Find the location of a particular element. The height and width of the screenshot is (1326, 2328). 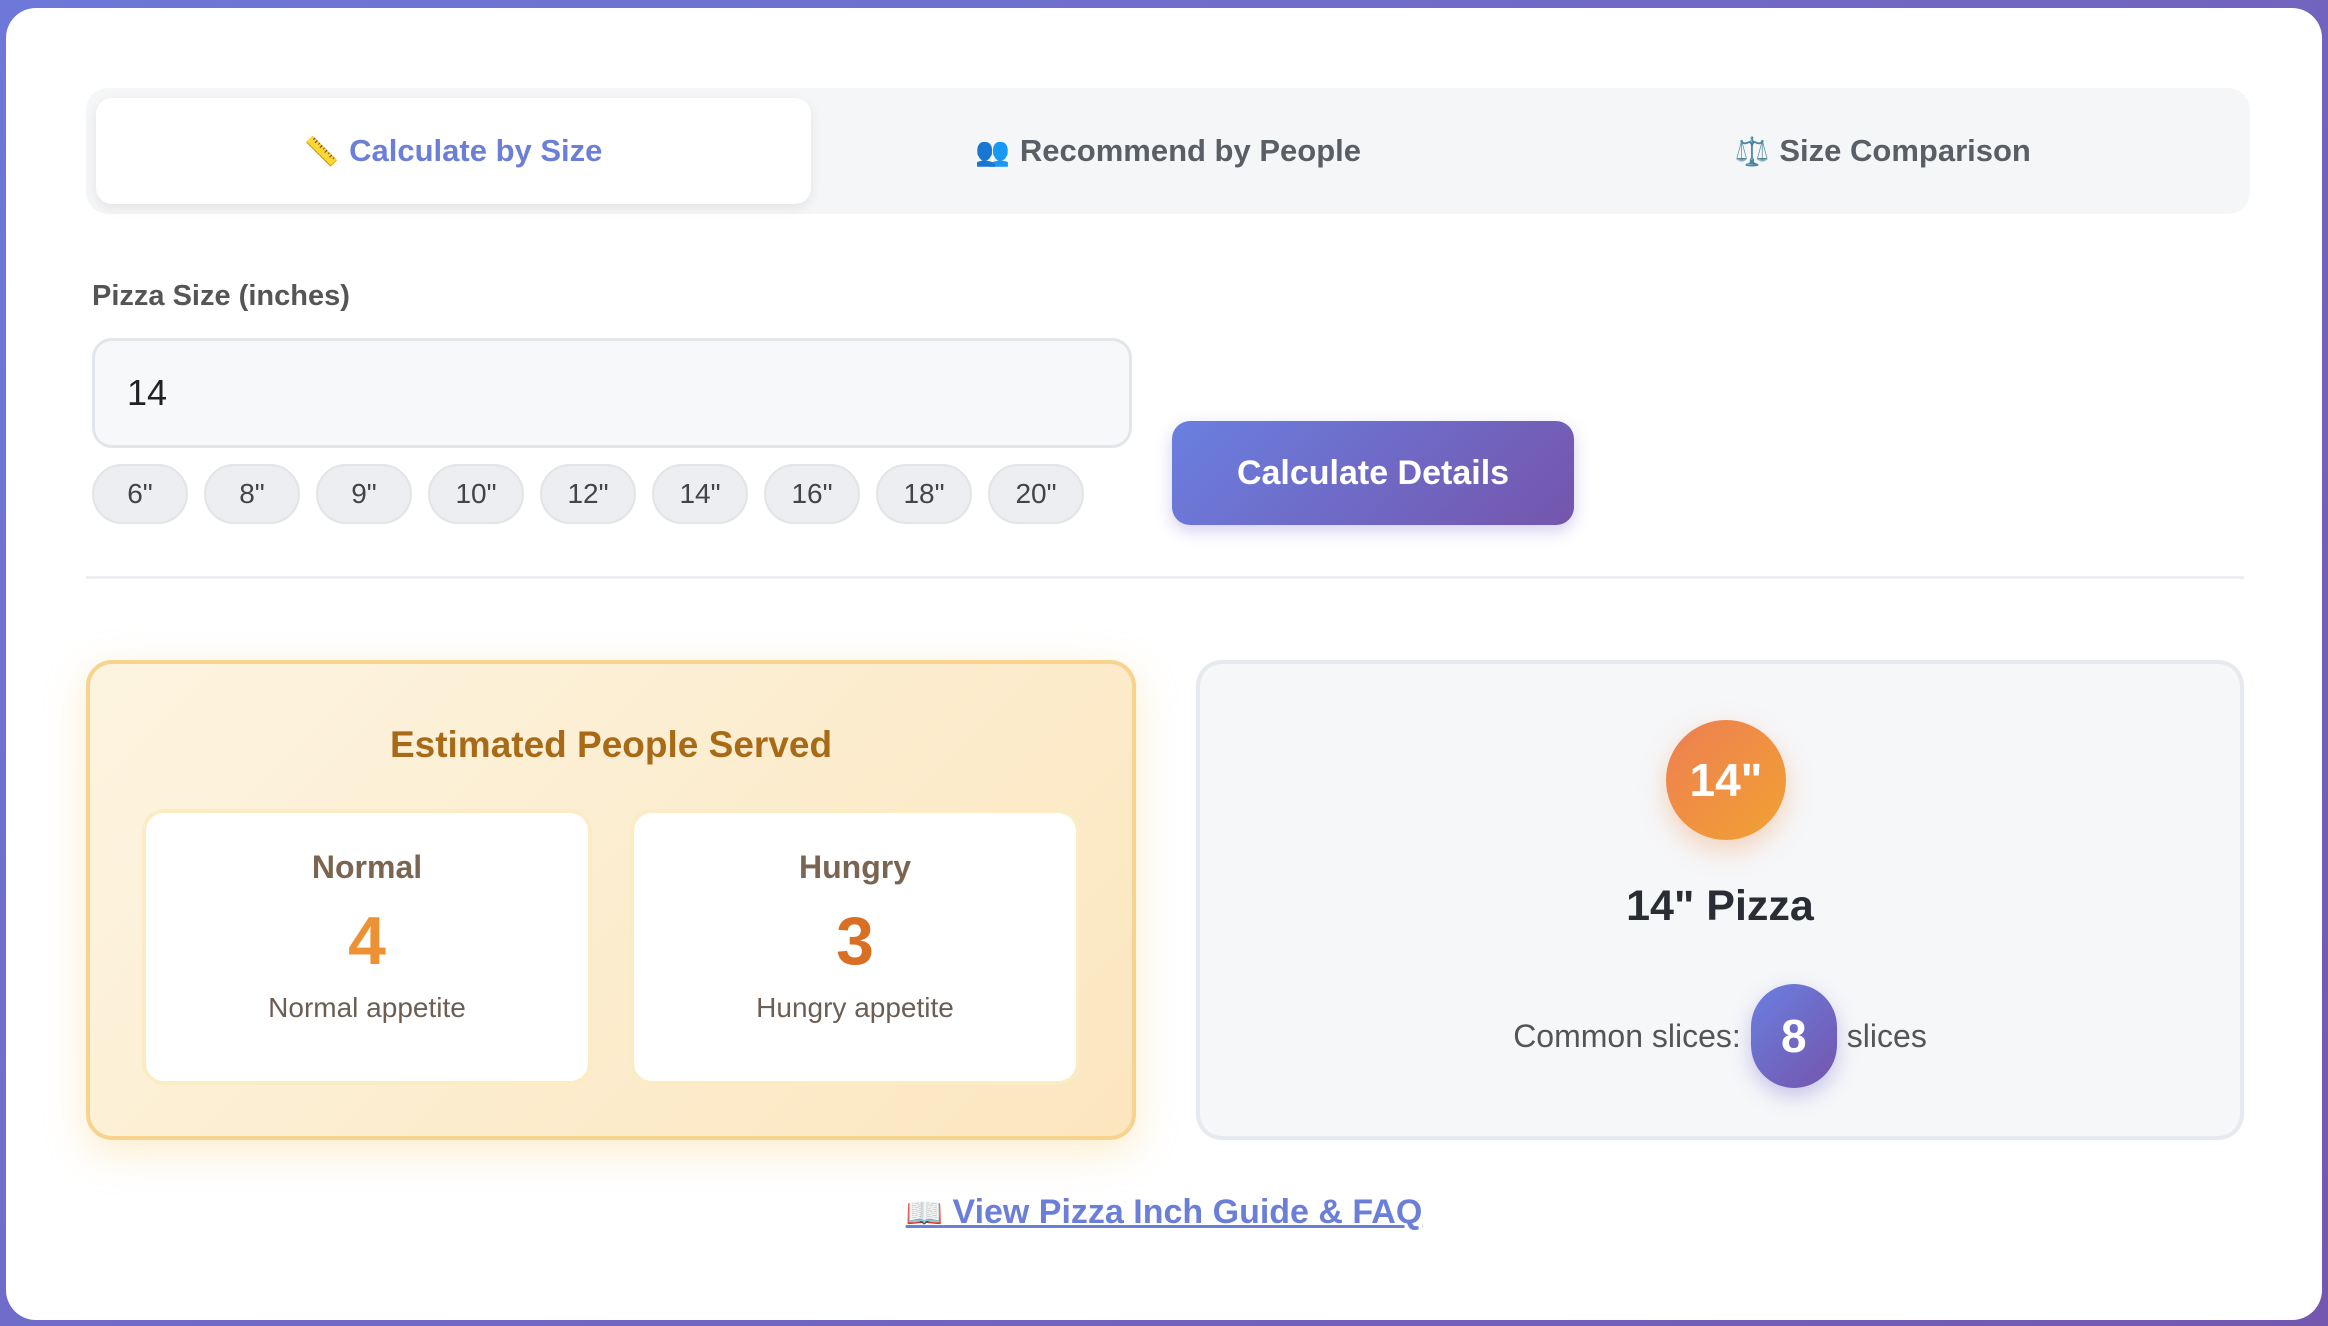

people-served-title: Estimated People Served is located at coordinates (611, 744).